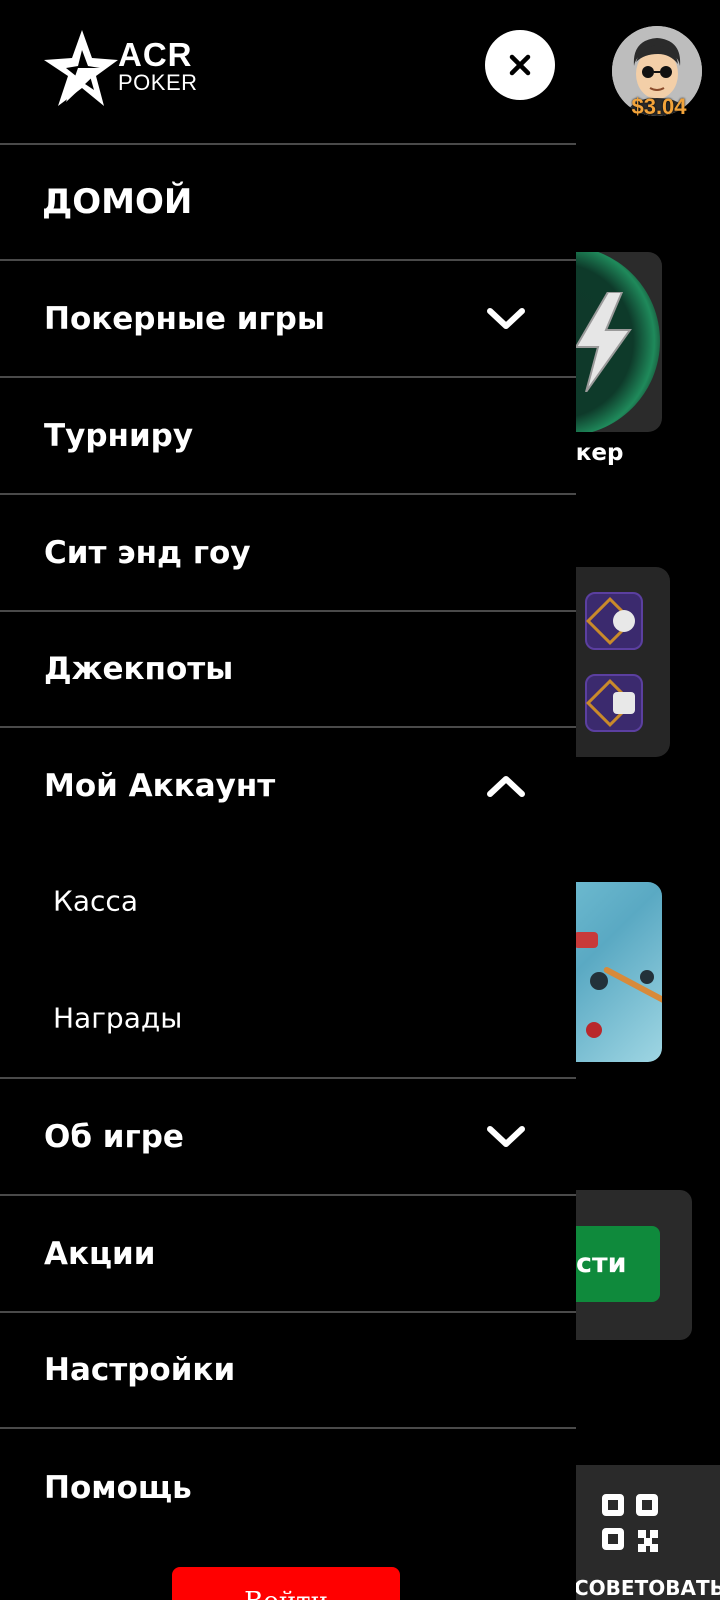 This screenshot has height=1600, width=720. Describe the element at coordinates (100, 1253) in the screenshot. I see `menu-label: Акции` at that location.